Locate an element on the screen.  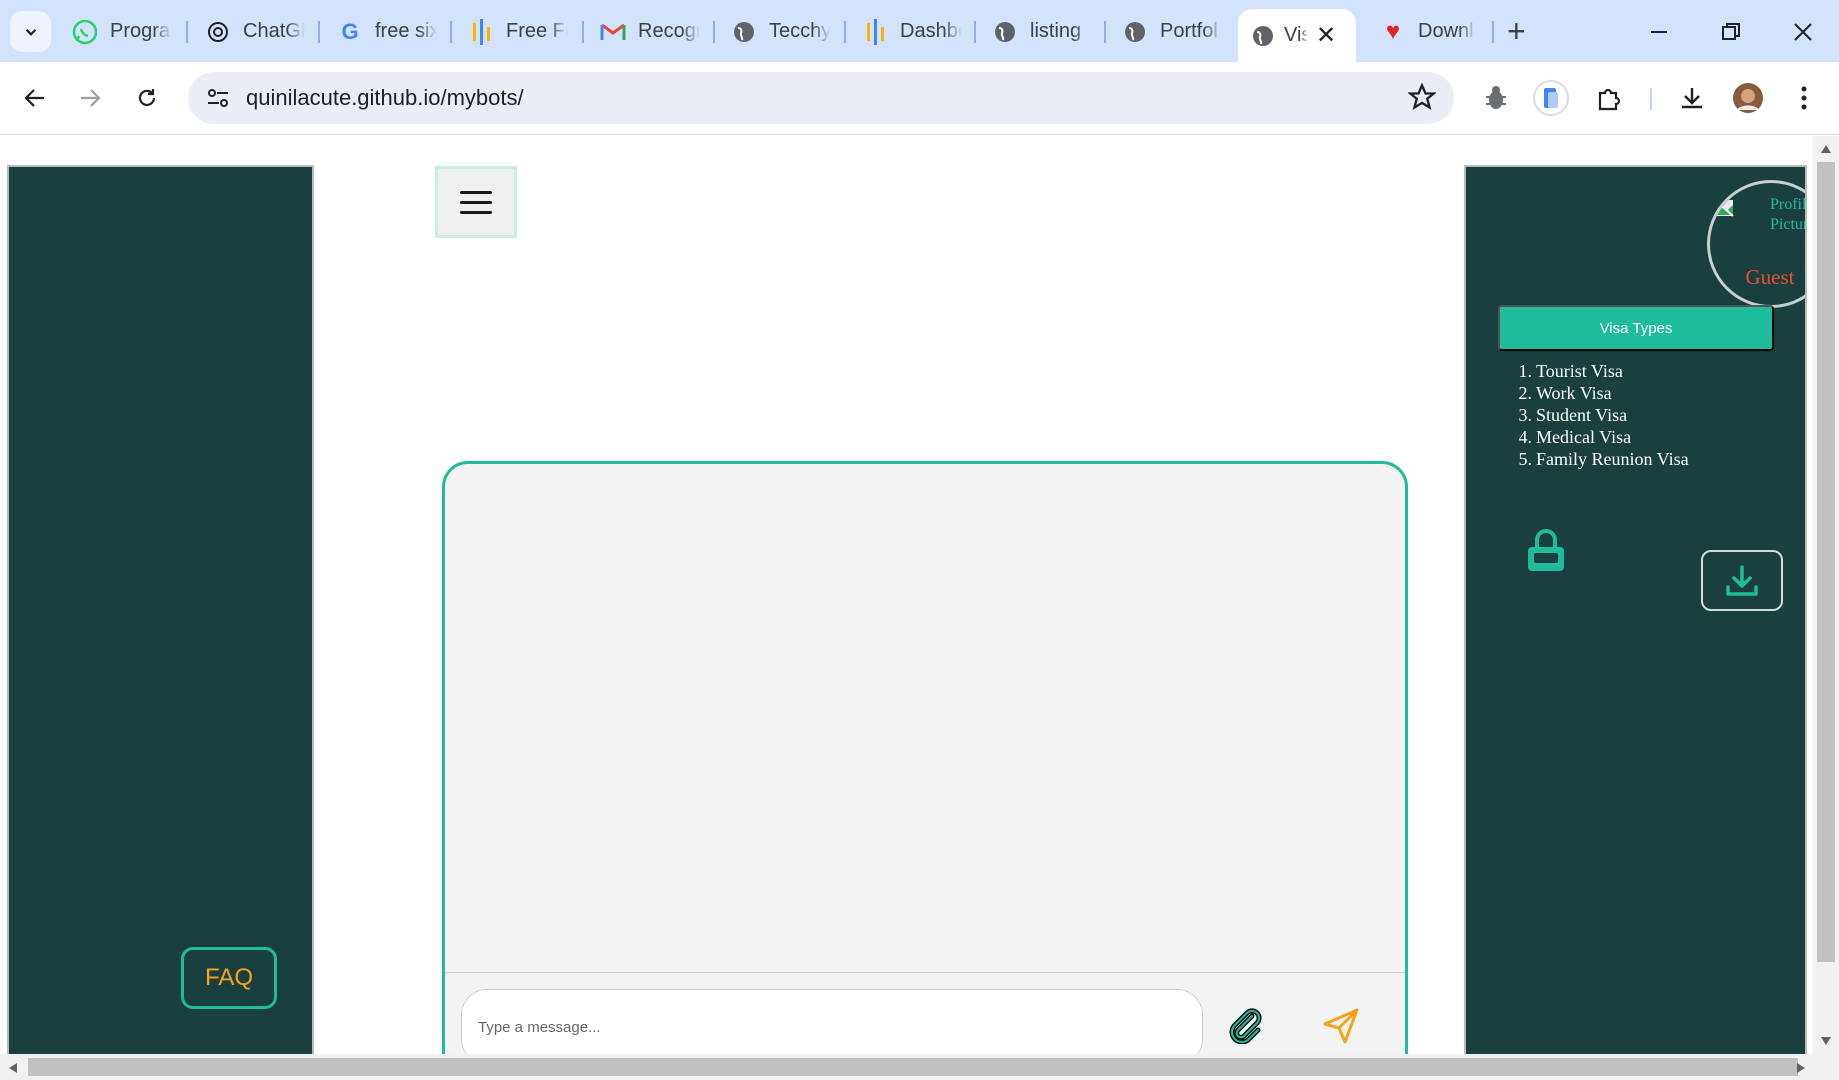
chat-input-bar is located at coordinates (925, 1013).